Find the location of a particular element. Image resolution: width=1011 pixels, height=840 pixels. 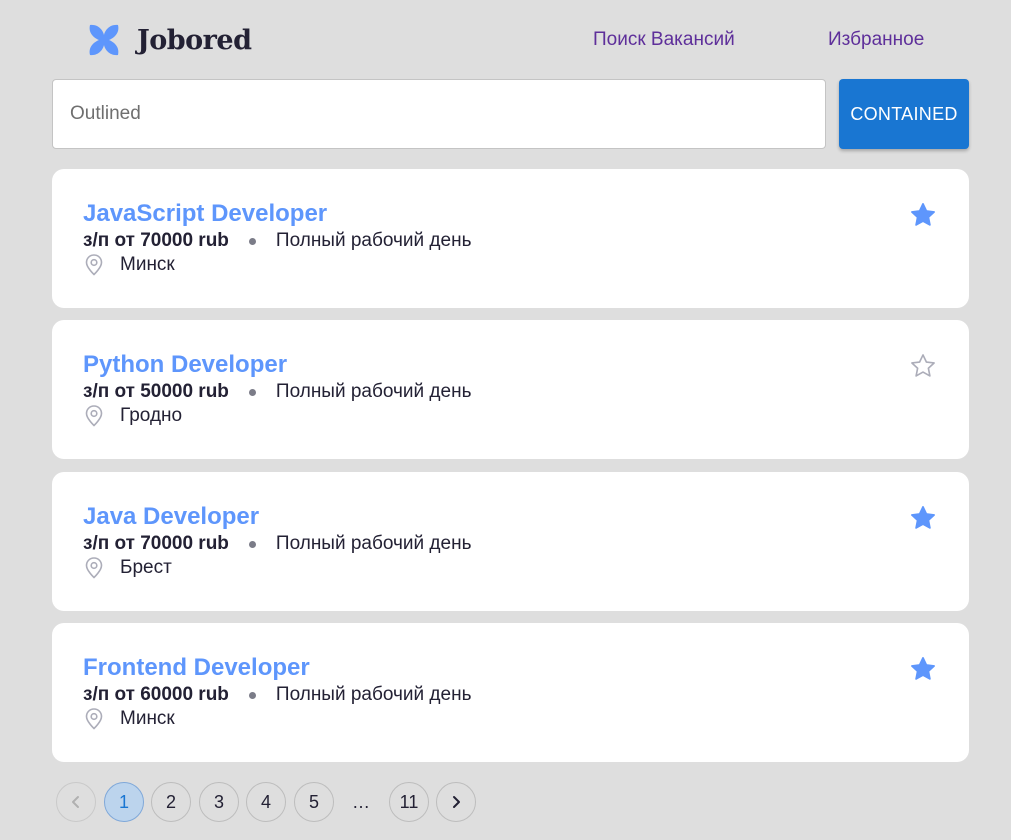

next-page-button is located at coordinates (456, 802).